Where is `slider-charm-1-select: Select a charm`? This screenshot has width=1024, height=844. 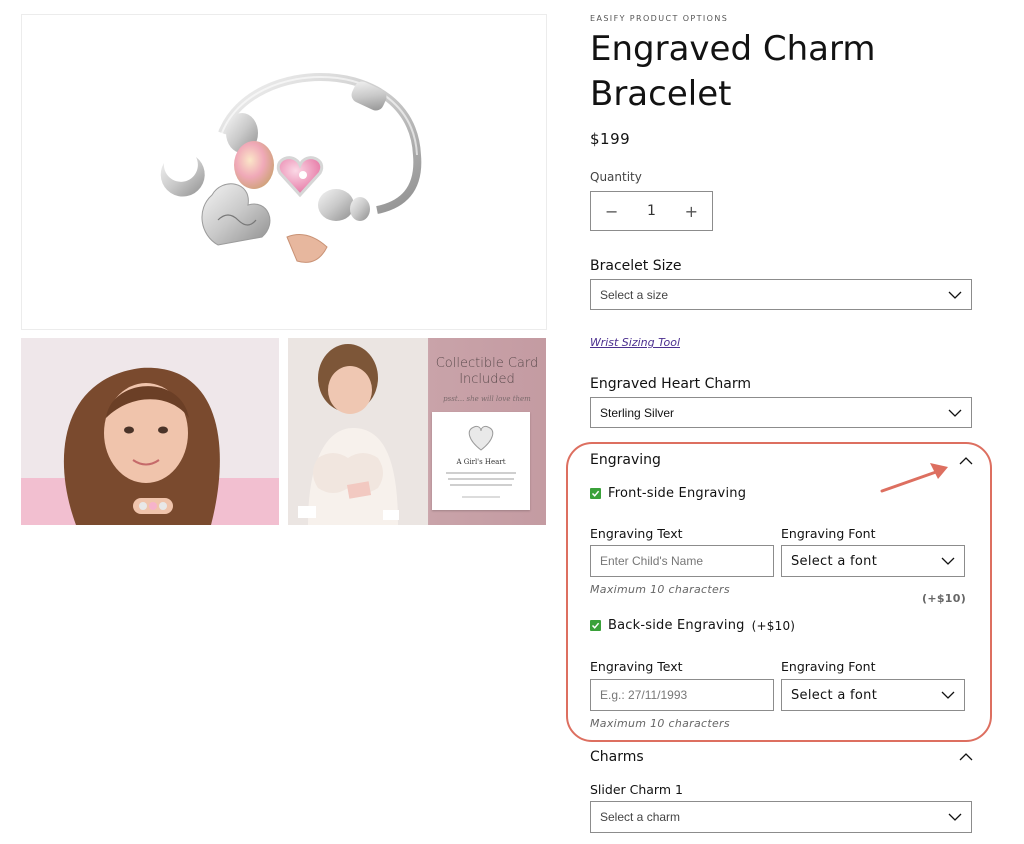 slider-charm-1-select: Select a charm is located at coordinates (781, 817).